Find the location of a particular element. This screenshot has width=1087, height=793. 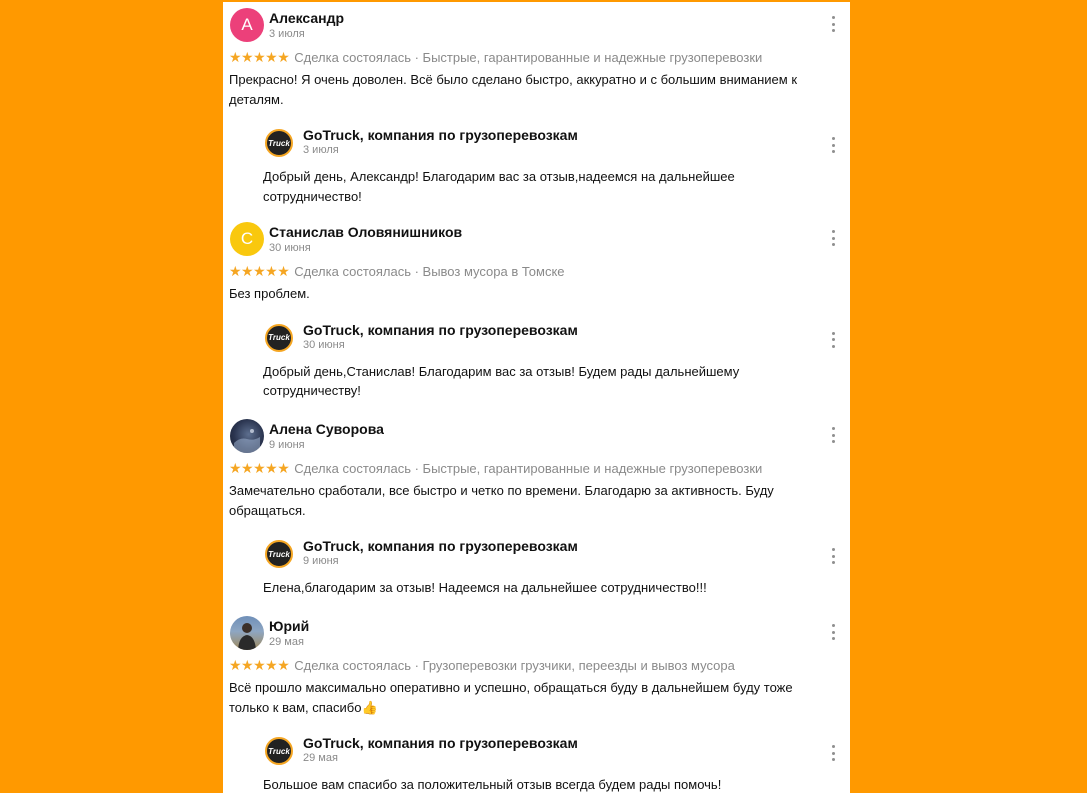

review-date: 30 июня is located at coordinates (290, 248).